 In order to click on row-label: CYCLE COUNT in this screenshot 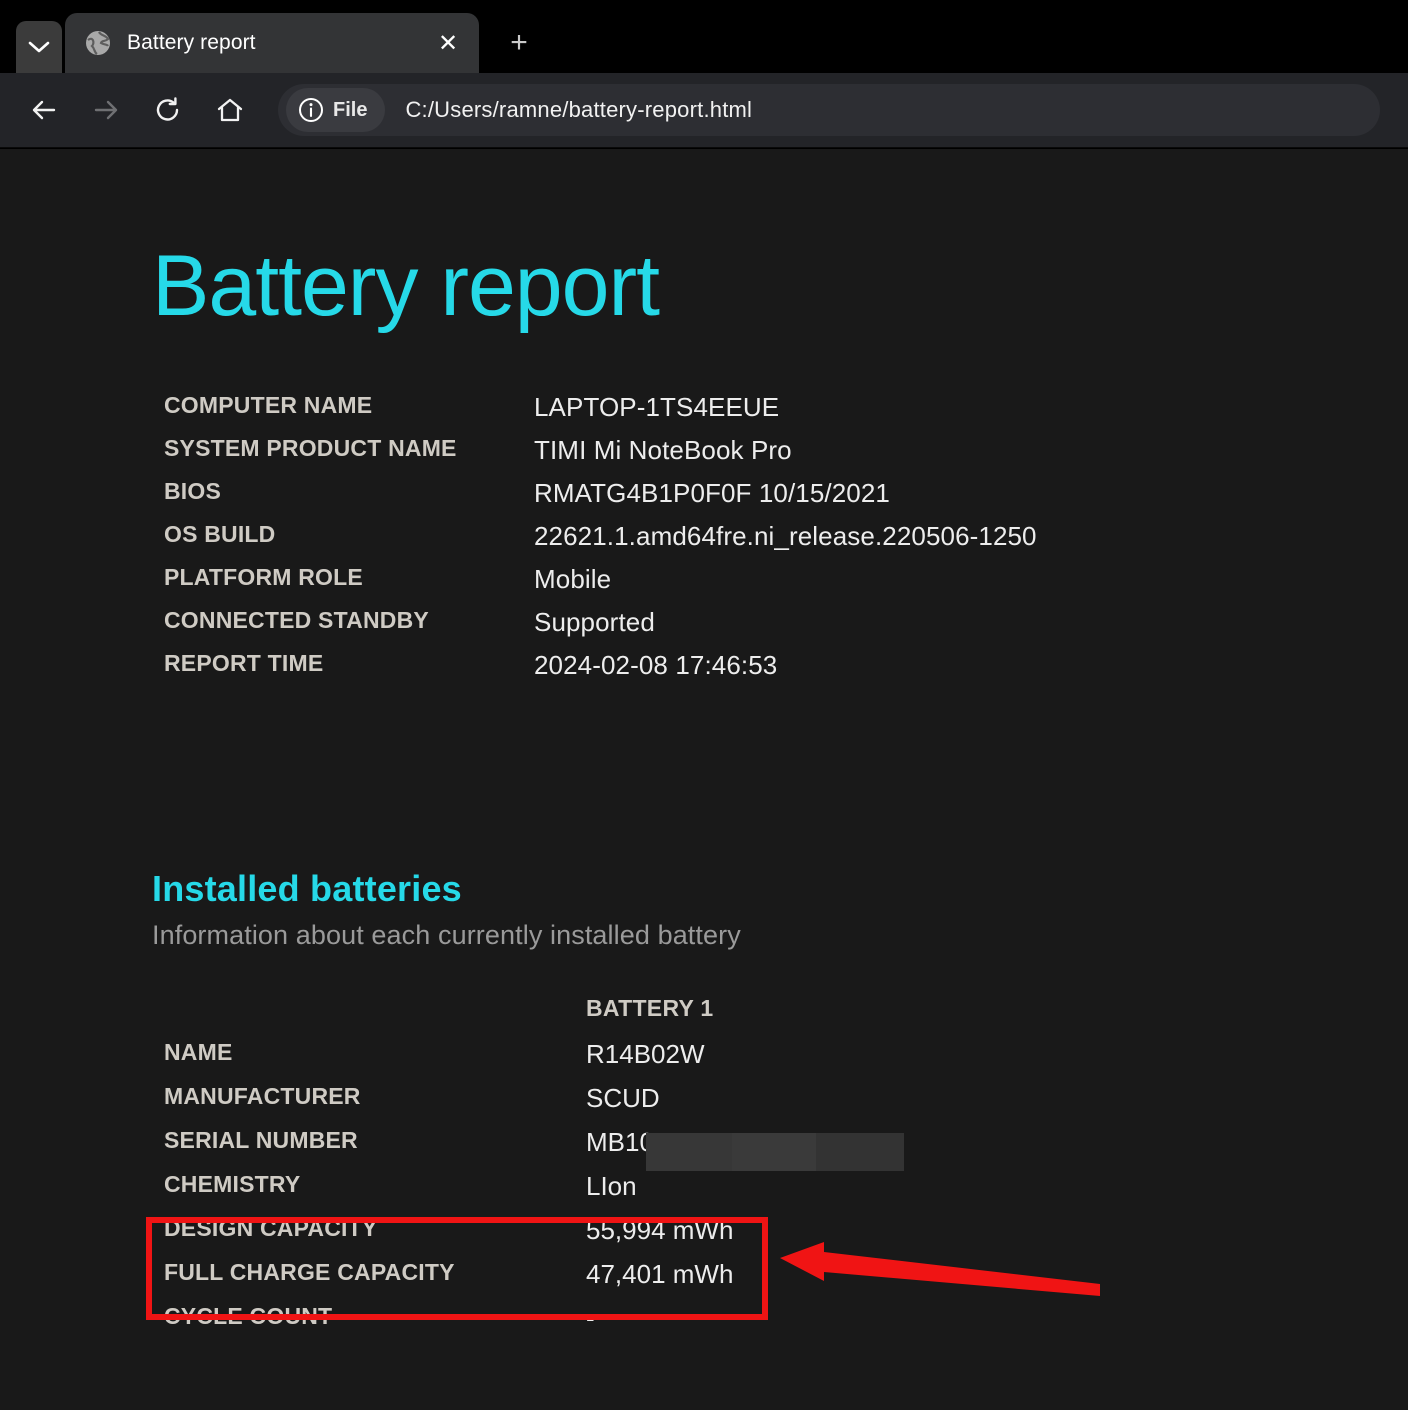, I will do `click(248, 1315)`.